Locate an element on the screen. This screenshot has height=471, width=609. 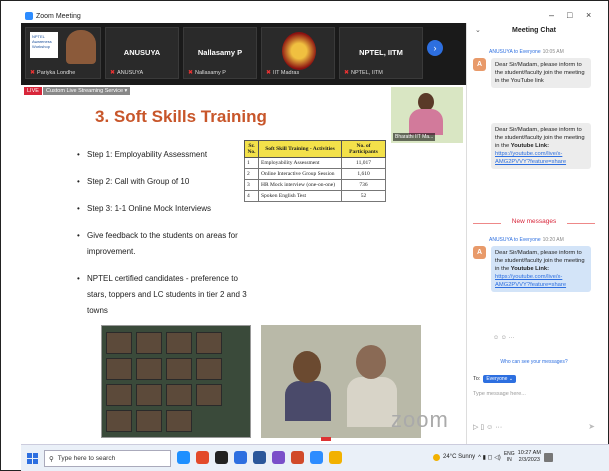
table-cell: Employability Assessment is located at coordinates (300, 163).